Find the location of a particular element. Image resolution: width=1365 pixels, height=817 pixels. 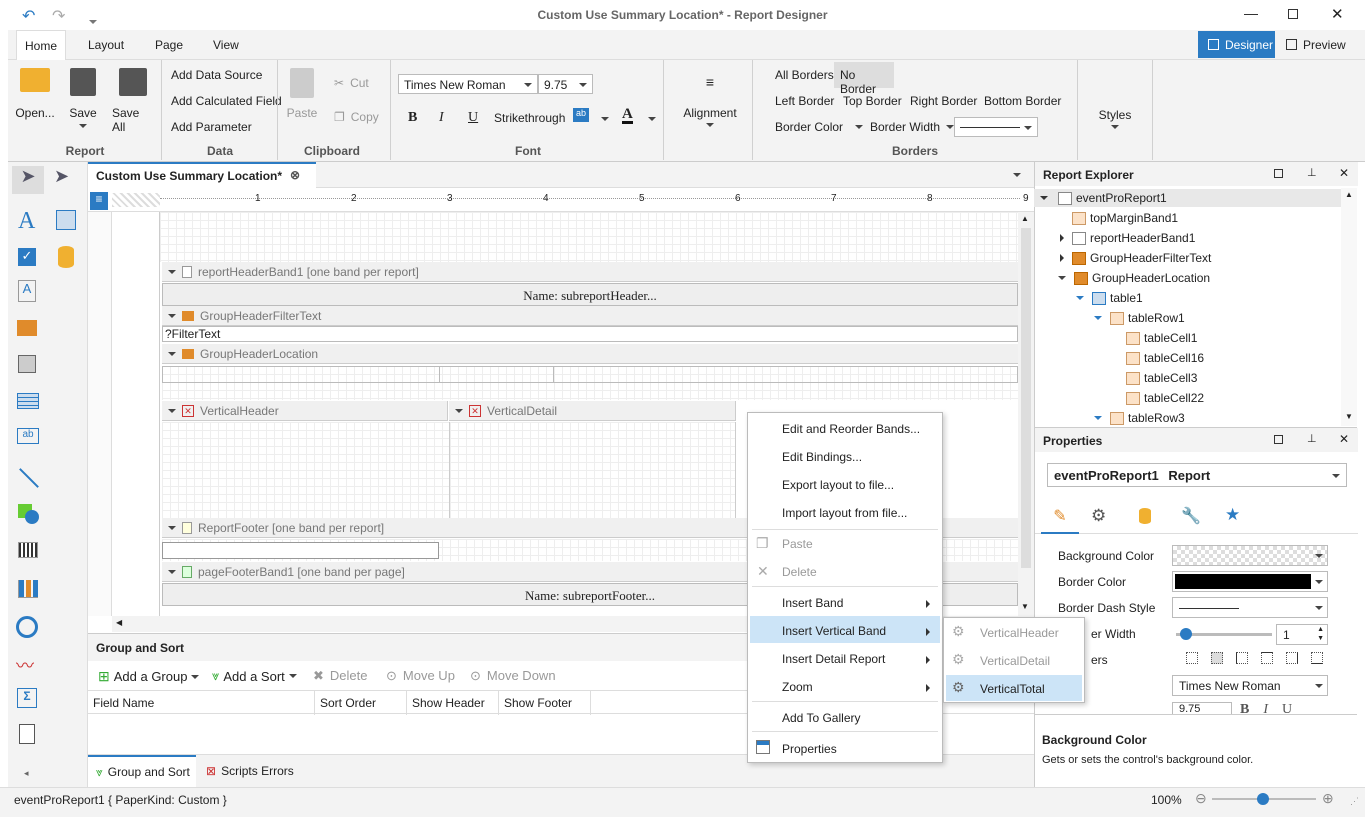

border-dash-combo is located at coordinates (996, 127).